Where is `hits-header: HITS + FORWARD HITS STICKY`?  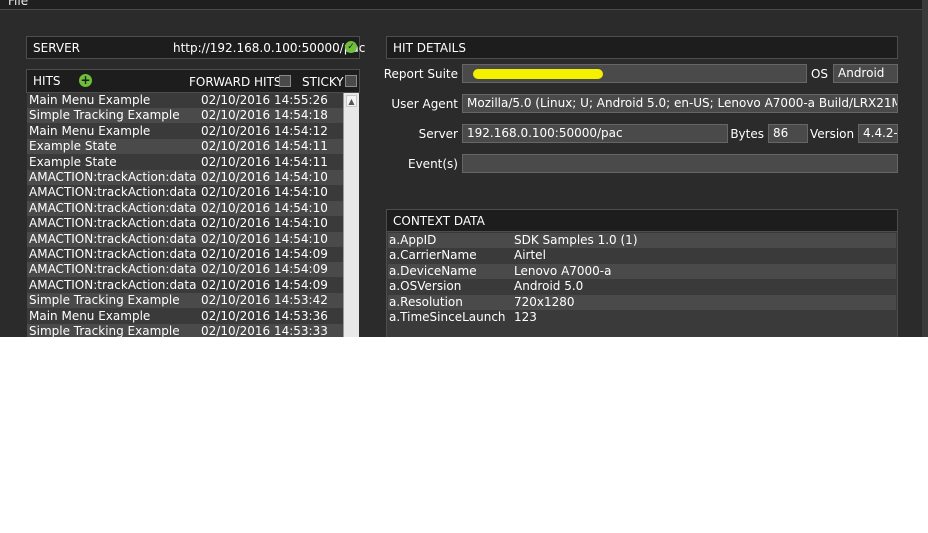 hits-header: HITS + FORWARD HITS STICKY is located at coordinates (193, 81).